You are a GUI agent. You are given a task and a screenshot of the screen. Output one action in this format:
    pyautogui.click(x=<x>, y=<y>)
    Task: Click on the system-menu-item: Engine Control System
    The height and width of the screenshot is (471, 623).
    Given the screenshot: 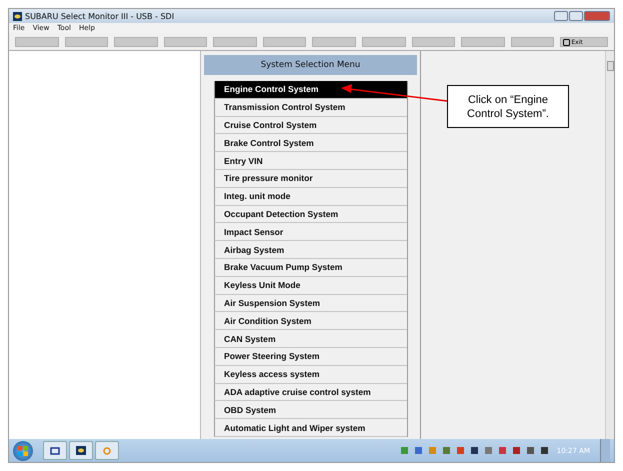 What is the action you would take?
    pyautogui.click(x=310, y=90)
    